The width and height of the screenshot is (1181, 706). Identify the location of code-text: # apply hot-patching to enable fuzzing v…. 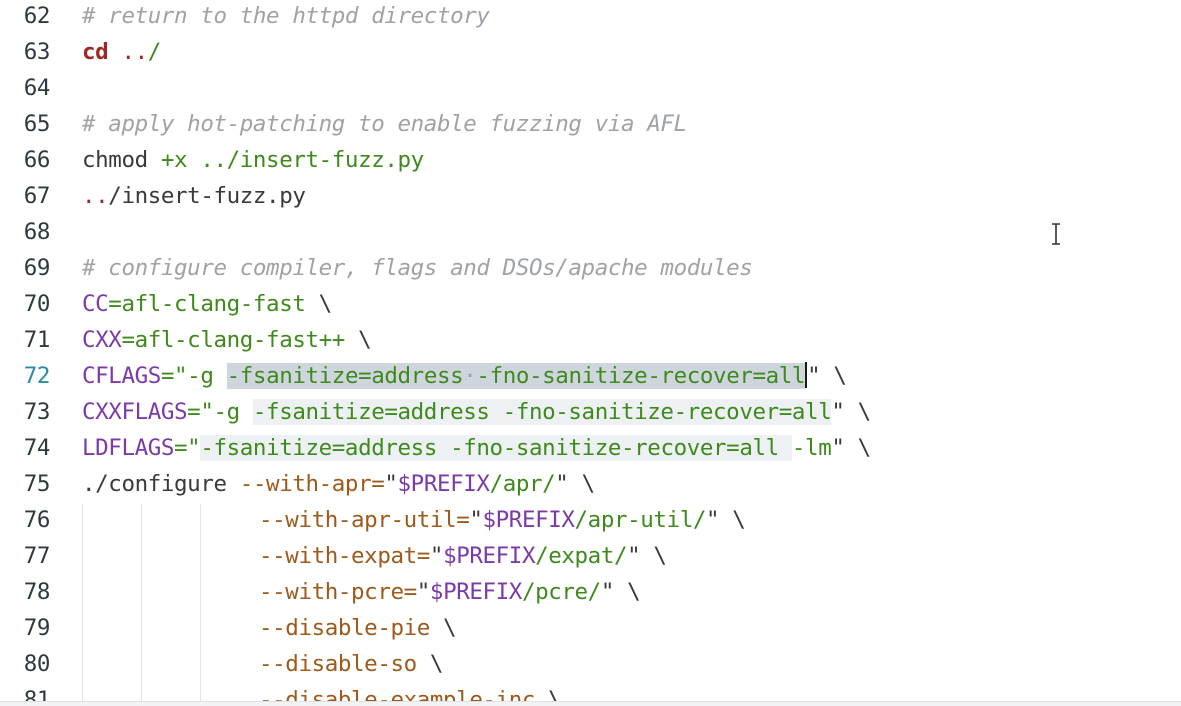
(384, 124).